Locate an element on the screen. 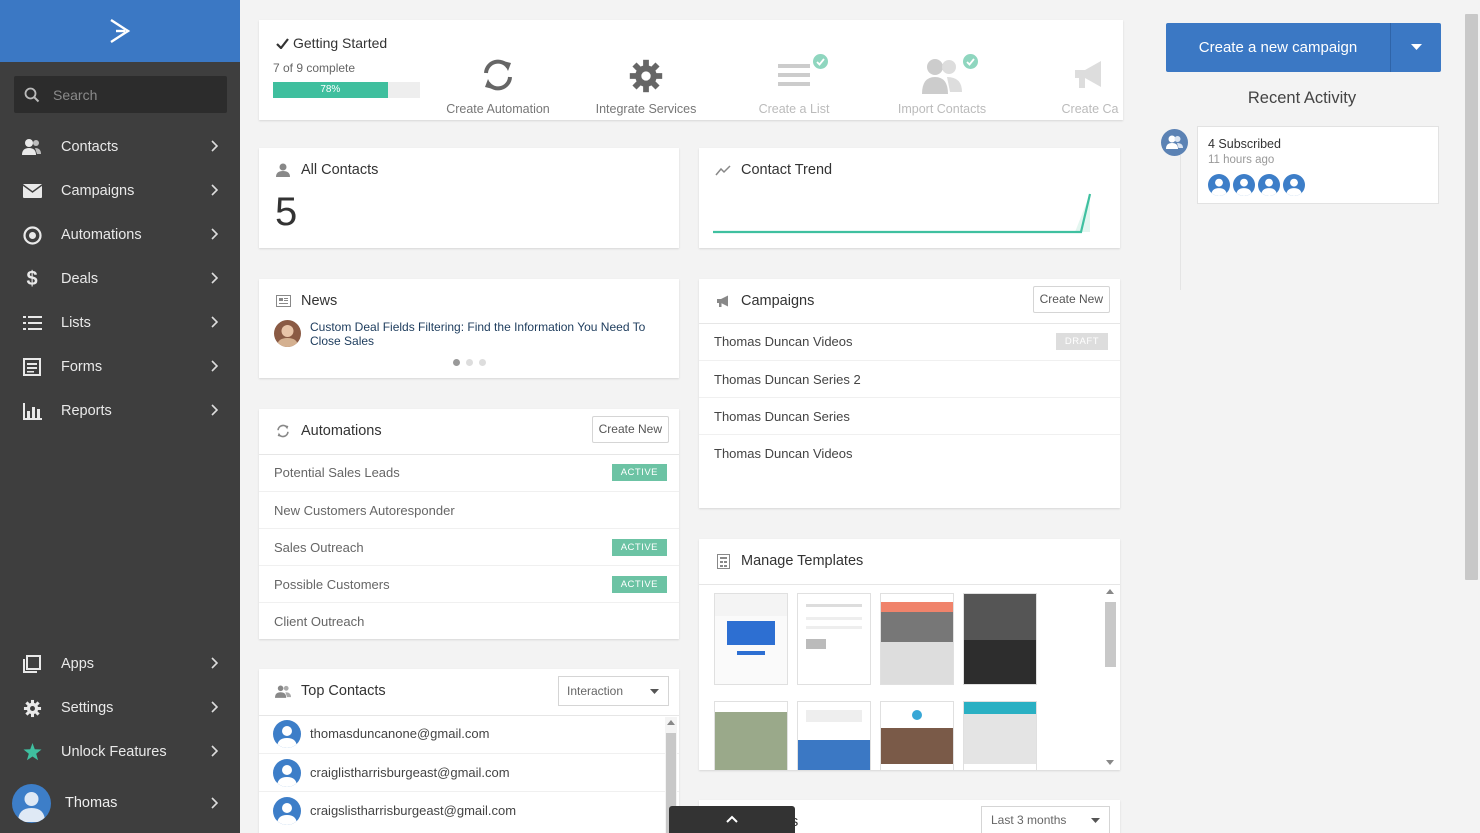  nav-automations: Automations is located at coordinates (120, 235).